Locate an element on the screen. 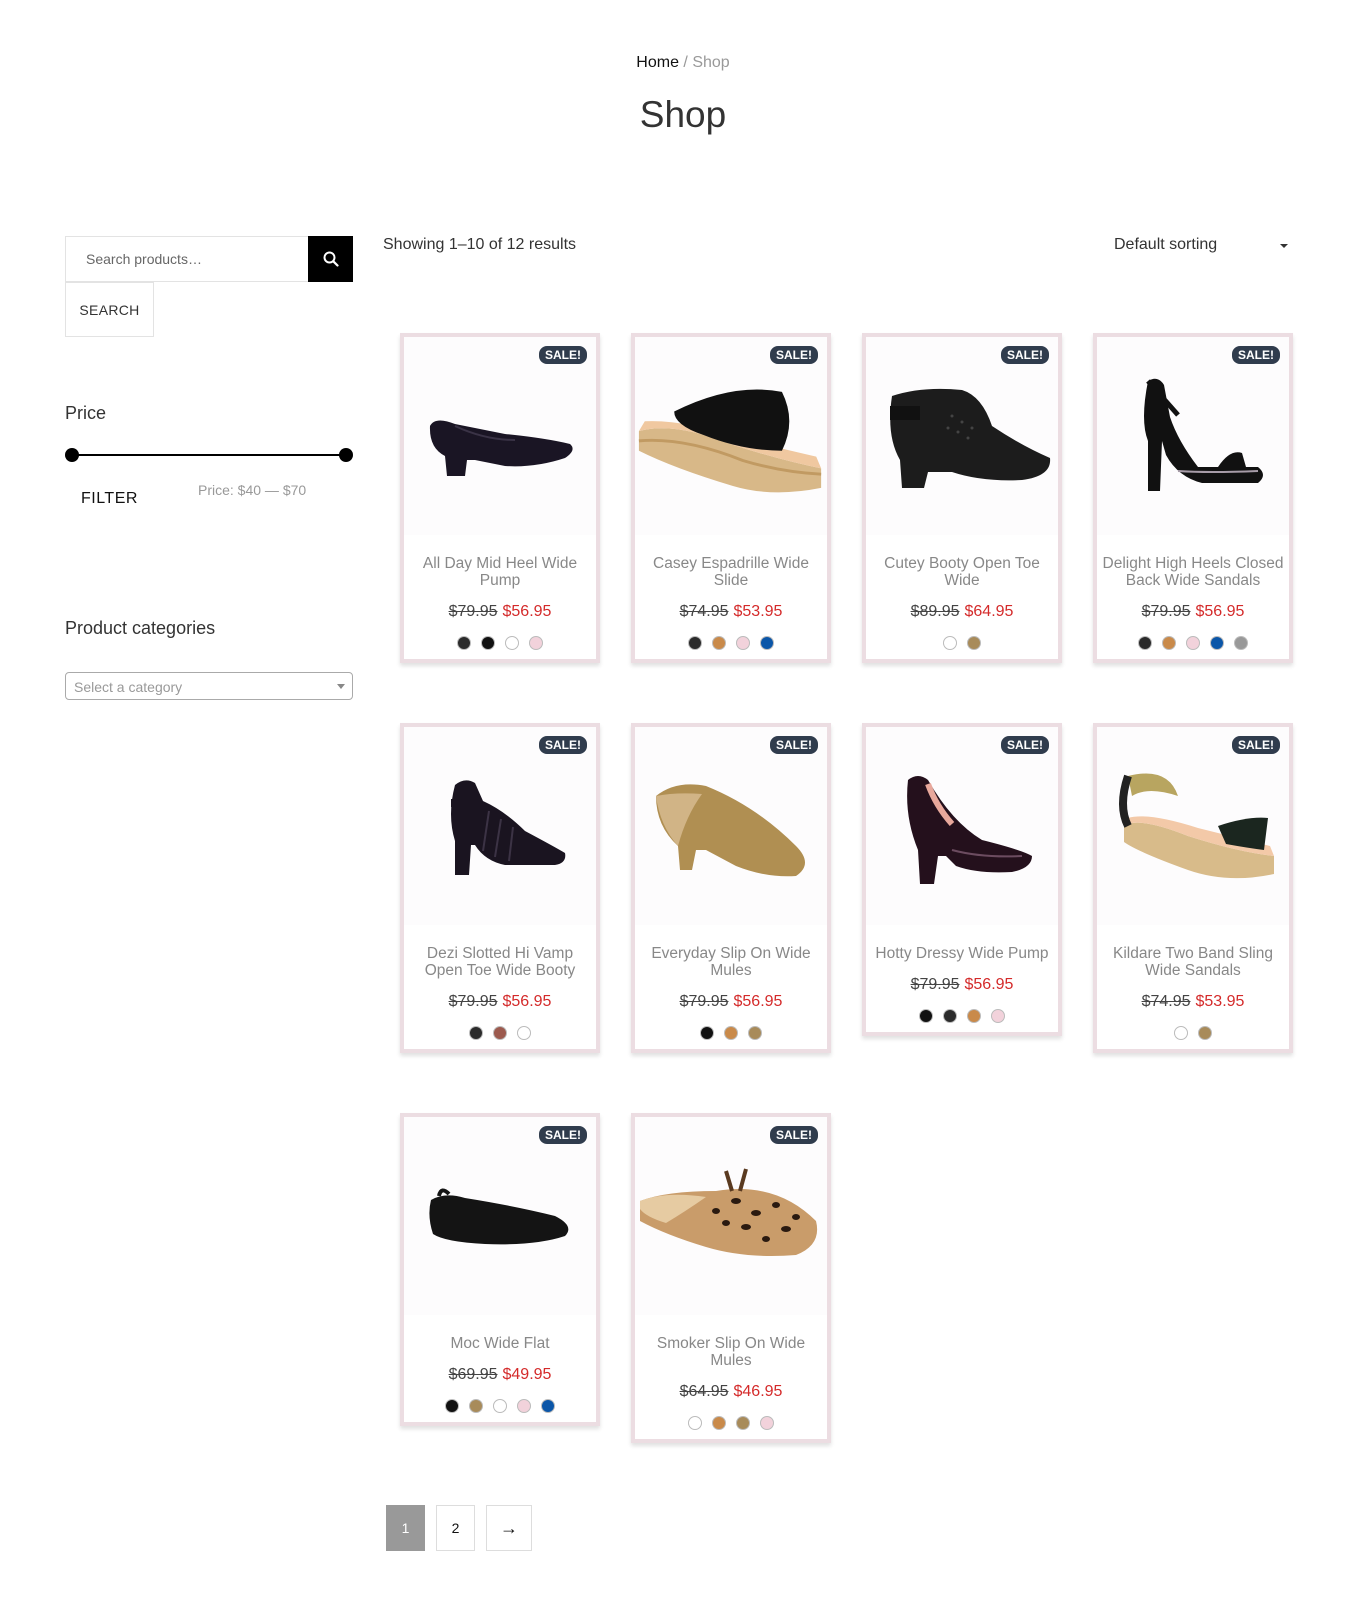 The image size is (1366, 1615). product-name: Kildare Two Band Sling Wide Sandals is located at coordinates (1193, 952).